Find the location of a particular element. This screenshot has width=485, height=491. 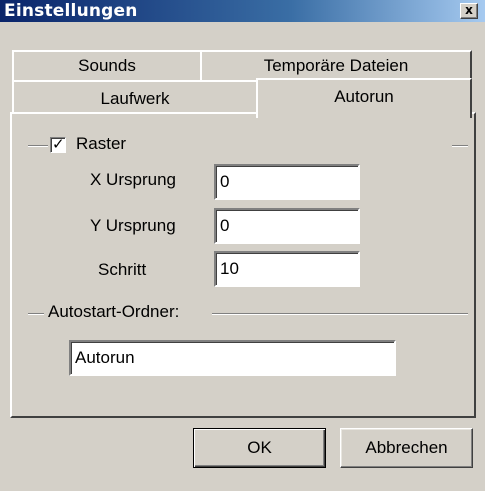

step-field is located at coordinates (287, 269).